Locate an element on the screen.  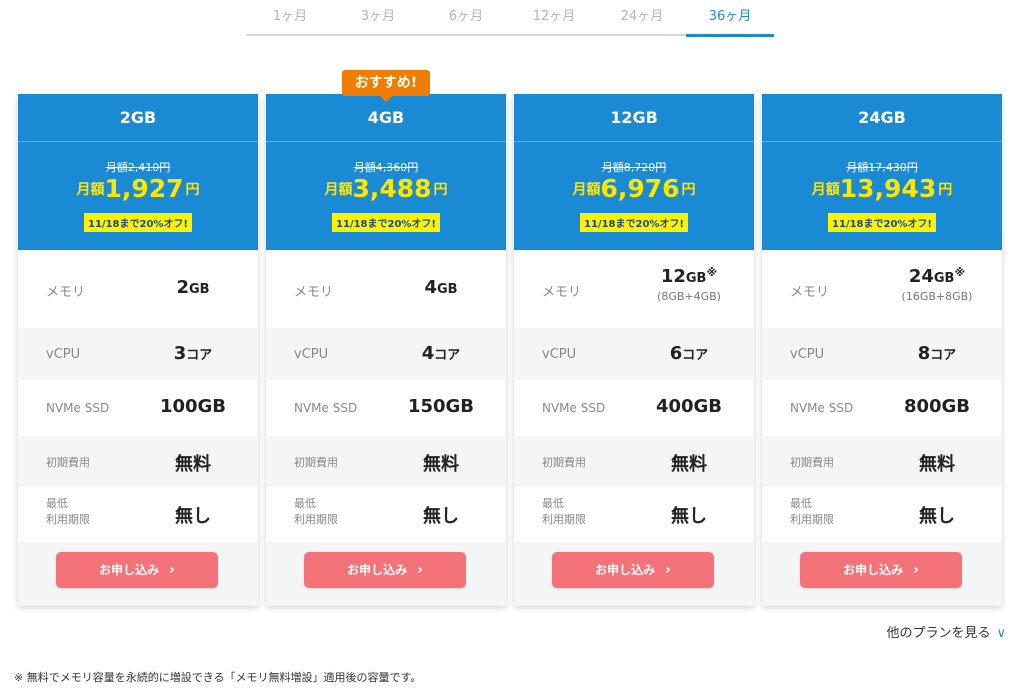
spec-row-memory: メモリ 2GB is located at coordinates (138, 289).